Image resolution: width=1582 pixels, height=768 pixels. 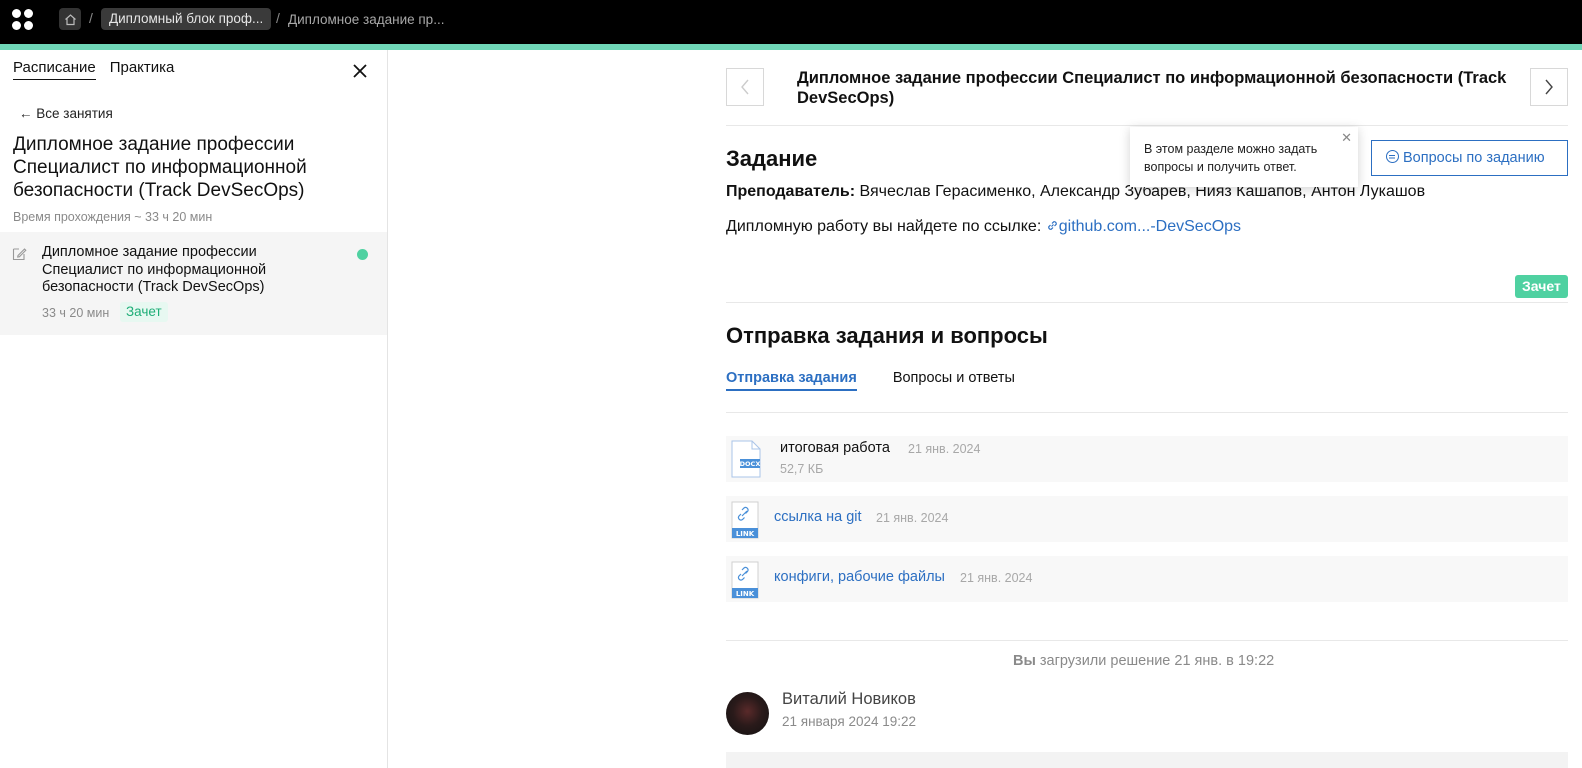 I want to click on all-lessons-link: ← Все занятия, so click(x=66, y=113).